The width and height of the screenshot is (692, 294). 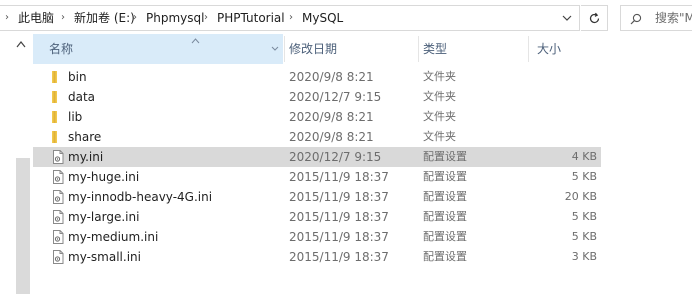 I want to click on file-name: share, so click(x=85, y=137).